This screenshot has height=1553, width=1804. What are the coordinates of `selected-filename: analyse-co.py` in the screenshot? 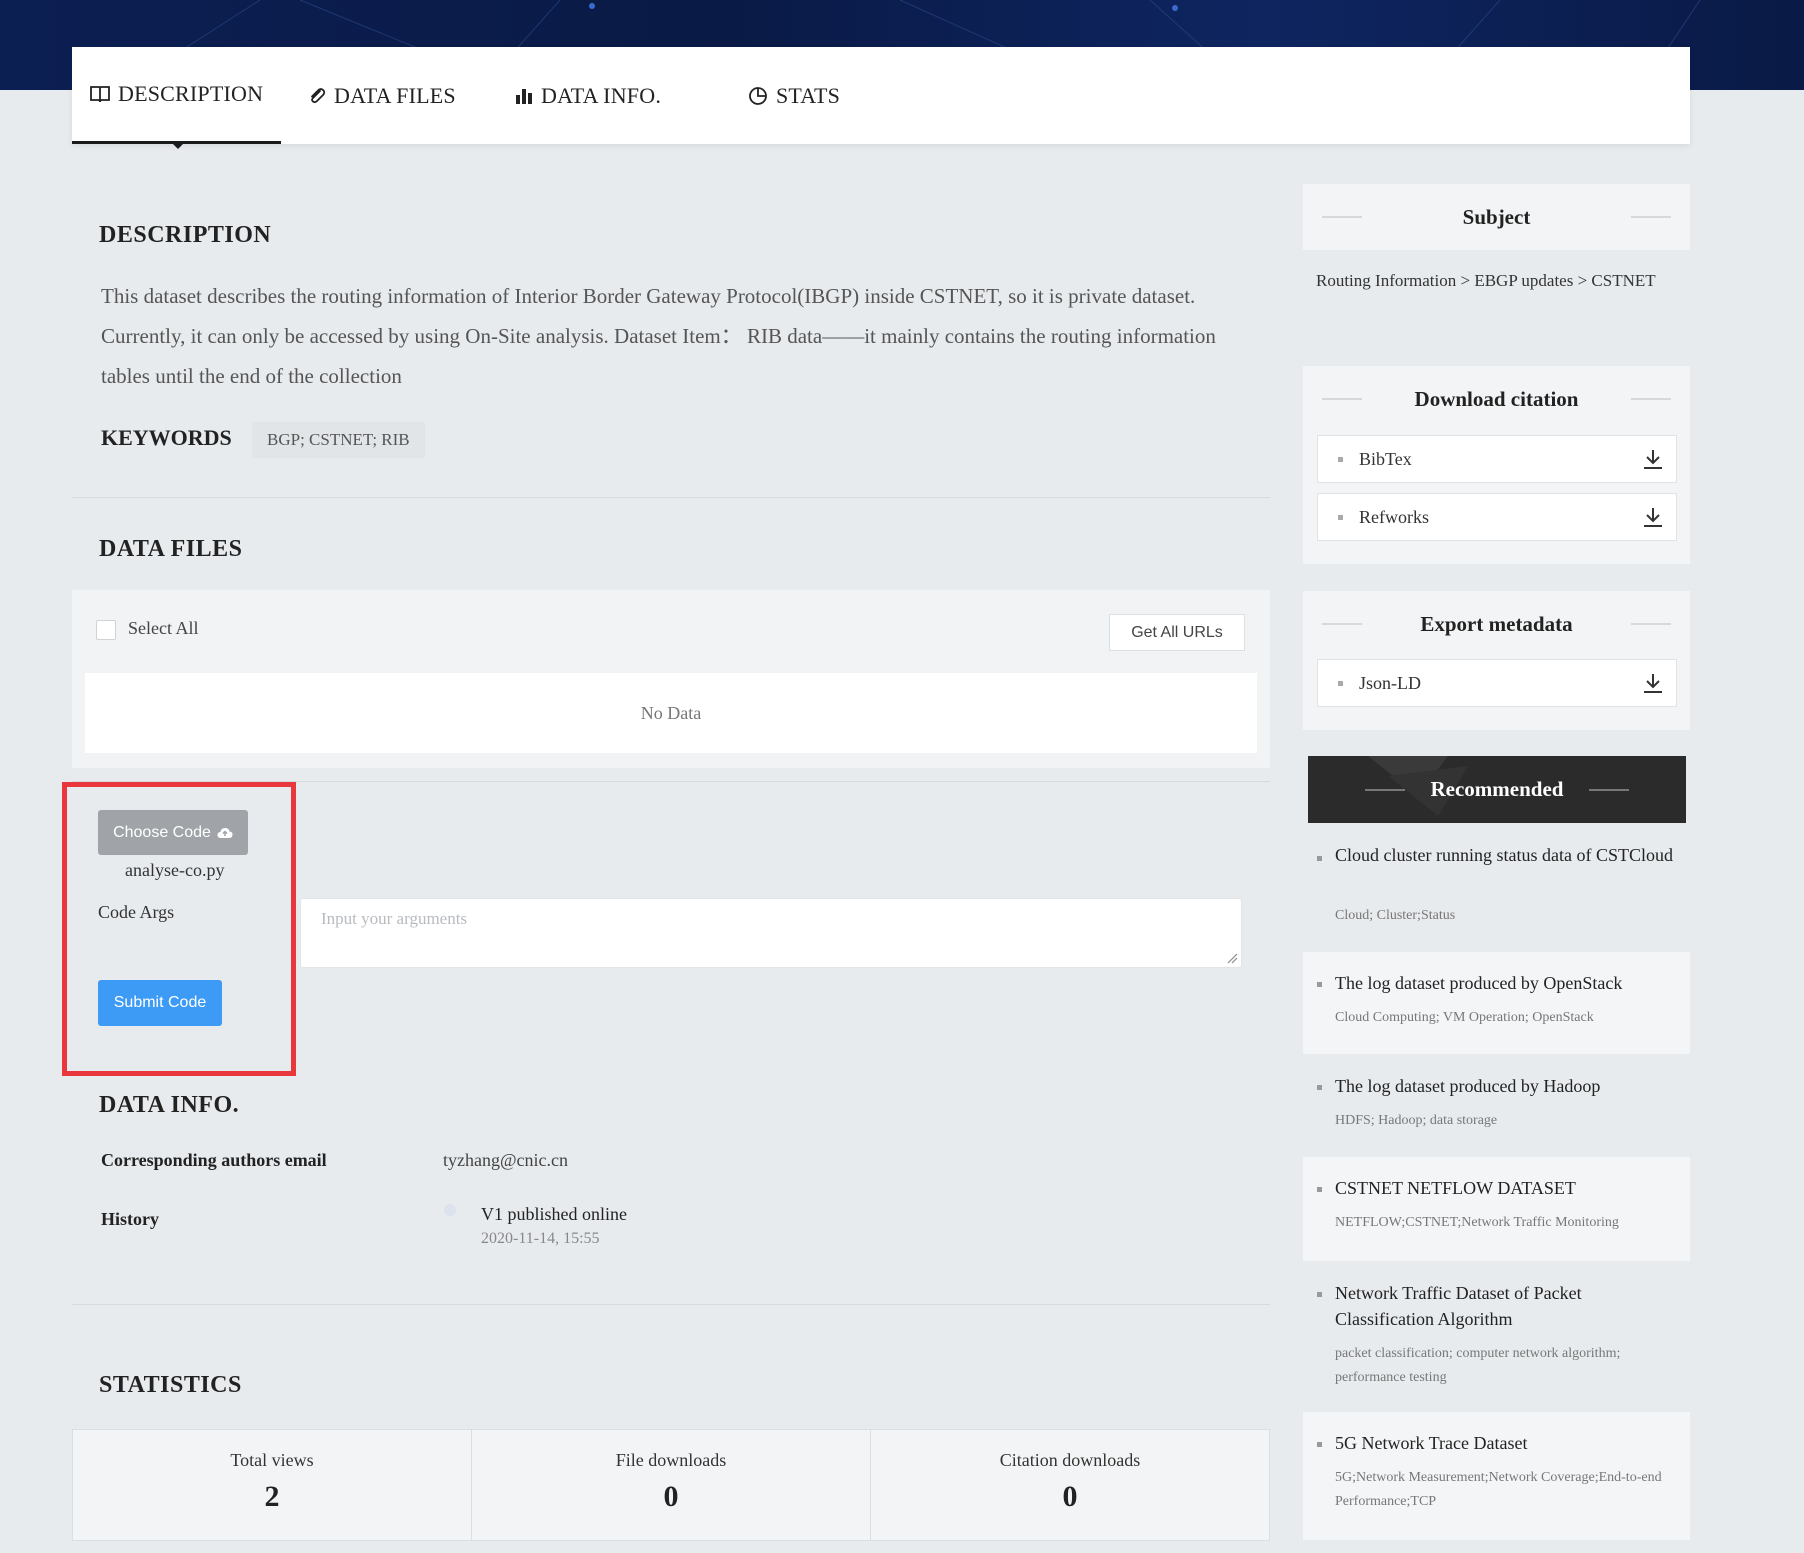 It's located at (175, 870).